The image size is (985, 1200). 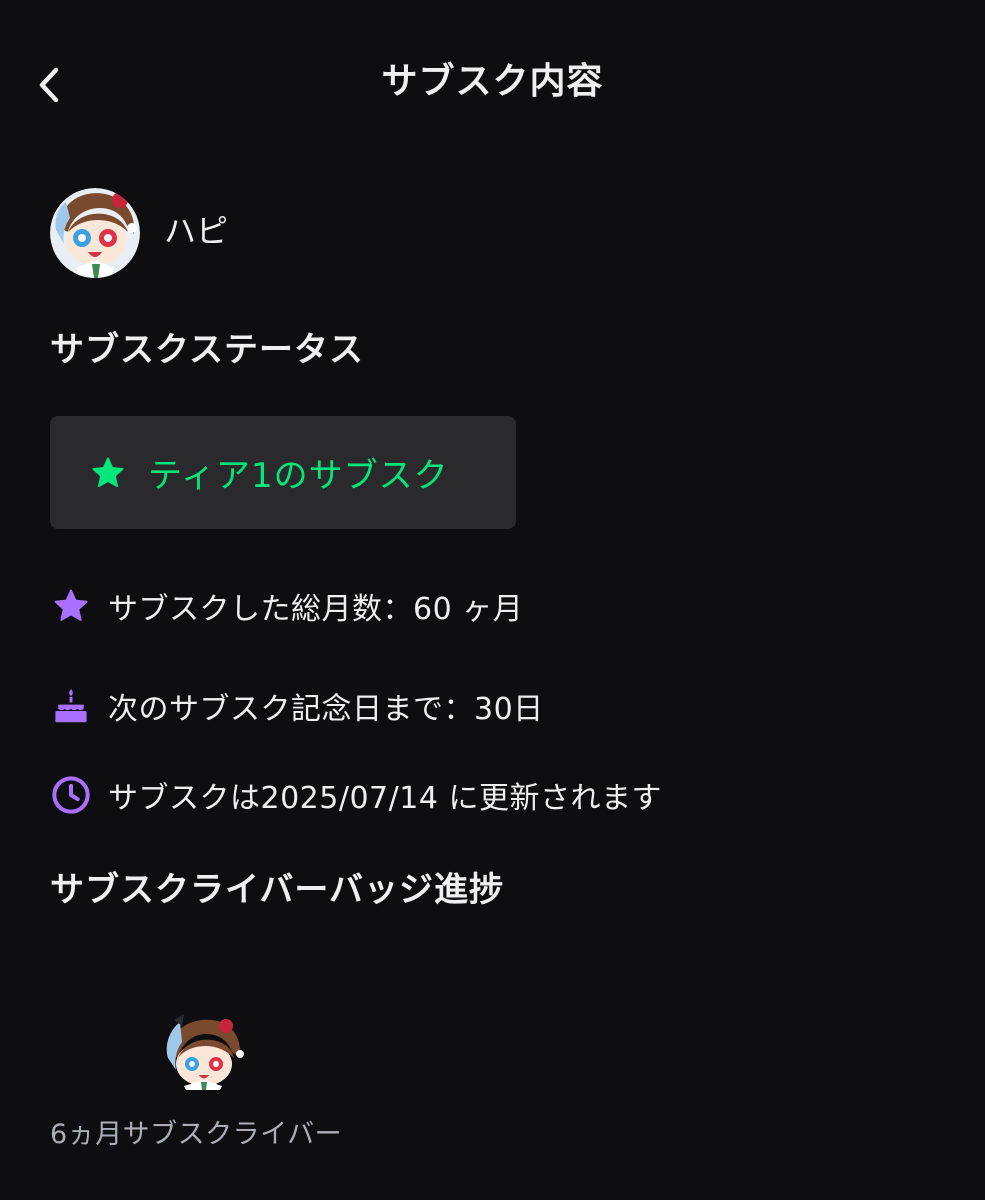 What do you see at coordinates (71, 706) in the screenshot?
I see `cake-icon` at bounding box center [71, 706].